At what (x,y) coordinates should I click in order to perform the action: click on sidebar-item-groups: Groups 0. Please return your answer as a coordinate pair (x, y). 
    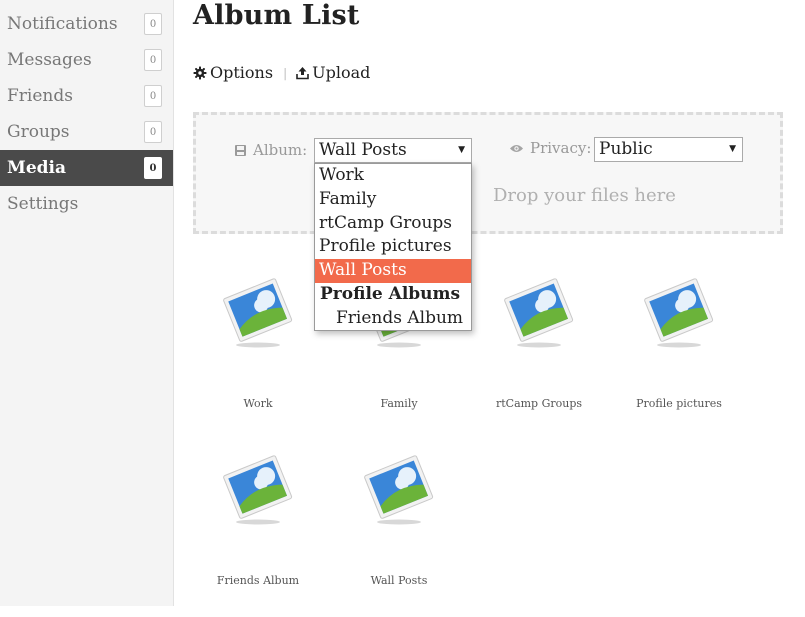
    Looking at the image, I should click on (86, 132).